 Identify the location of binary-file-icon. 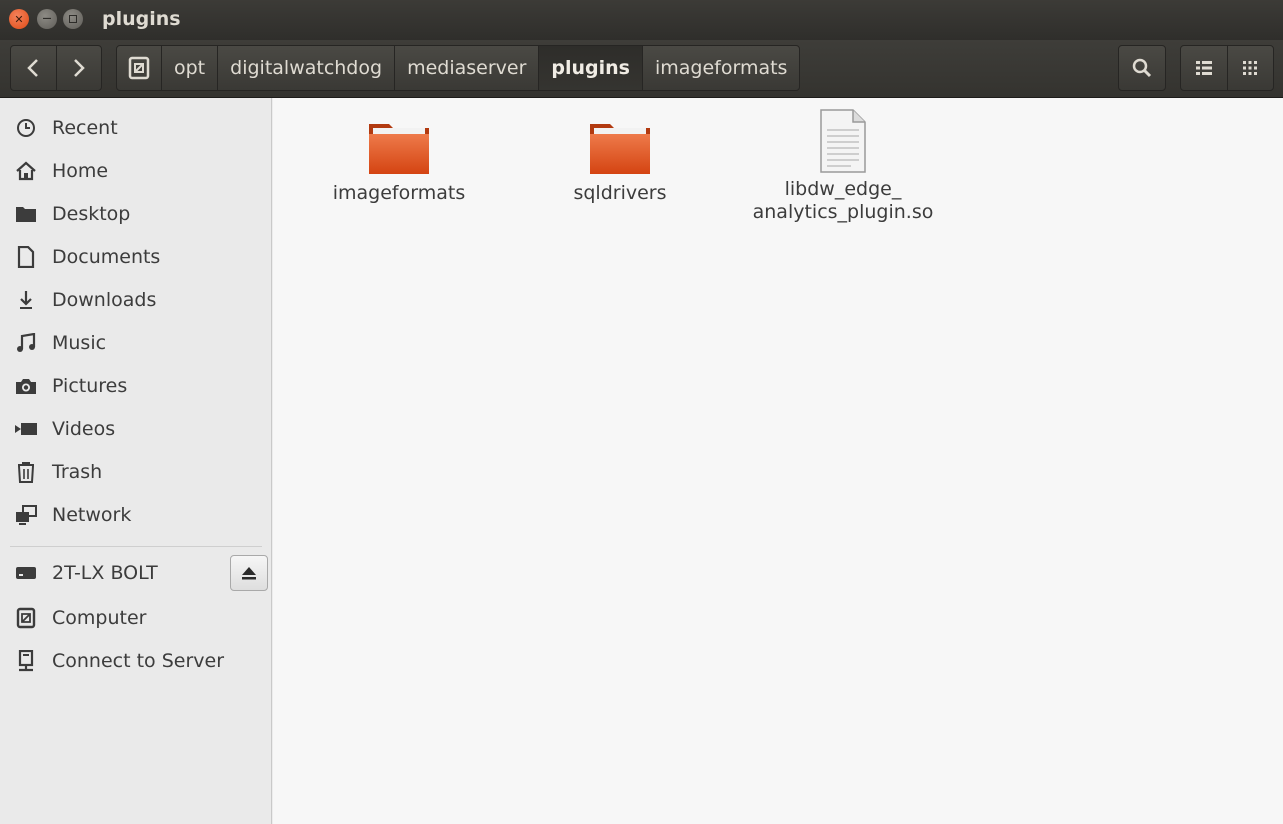
(843, 141).